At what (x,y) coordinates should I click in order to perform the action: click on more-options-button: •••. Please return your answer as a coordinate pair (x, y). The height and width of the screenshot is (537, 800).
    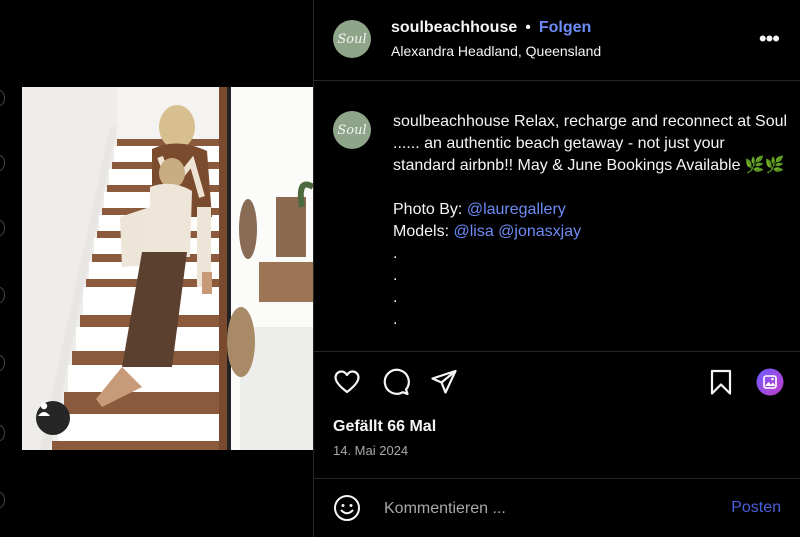
    Looking at the image, I should click on (769, 39).